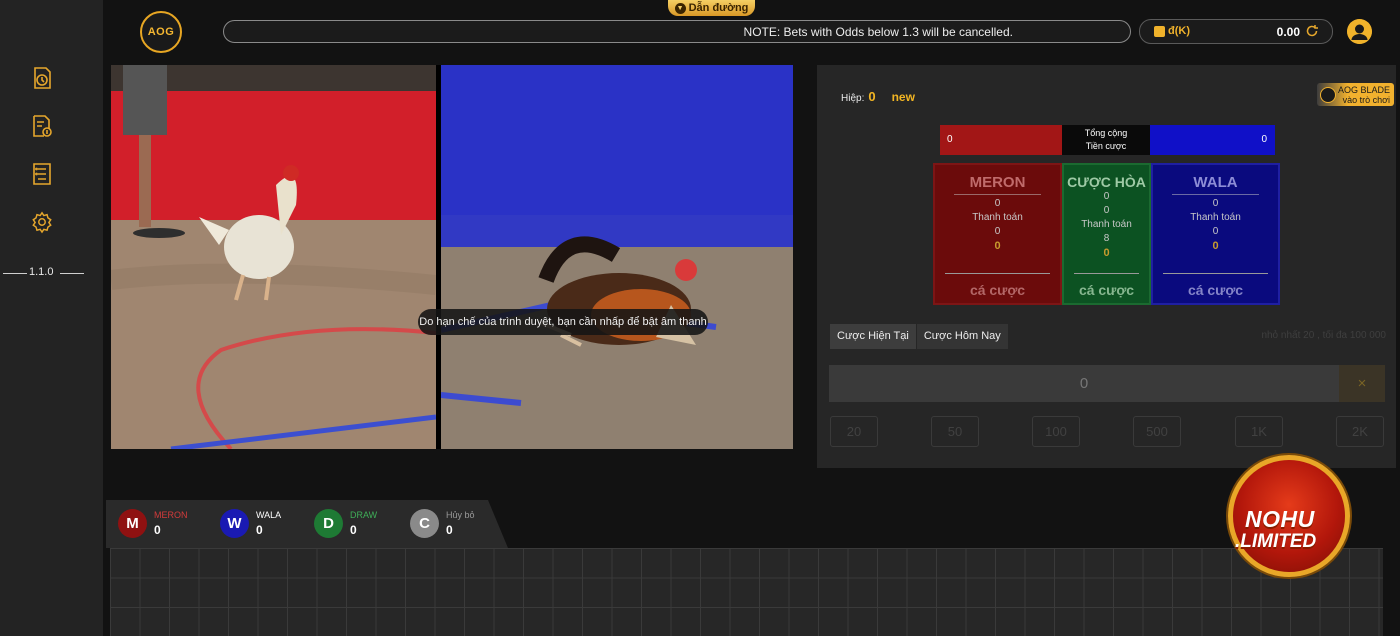 This screenshot has width=1400, height=636. I want to click on draw-odds: 0, so click(1106, 253).